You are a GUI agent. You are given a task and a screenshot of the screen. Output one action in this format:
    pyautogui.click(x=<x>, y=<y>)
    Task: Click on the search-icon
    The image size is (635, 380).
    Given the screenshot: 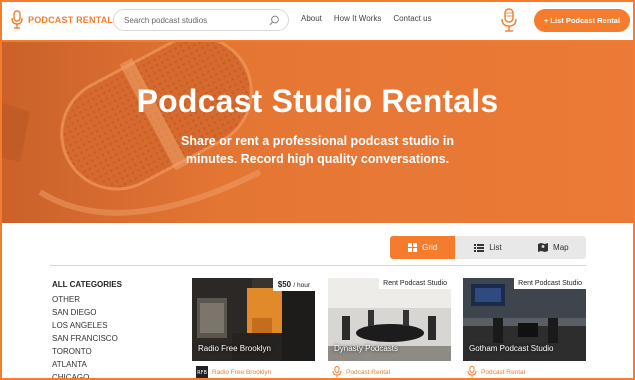 What is the action you would take?
    pyautogui.click(x=274, y=20)
    